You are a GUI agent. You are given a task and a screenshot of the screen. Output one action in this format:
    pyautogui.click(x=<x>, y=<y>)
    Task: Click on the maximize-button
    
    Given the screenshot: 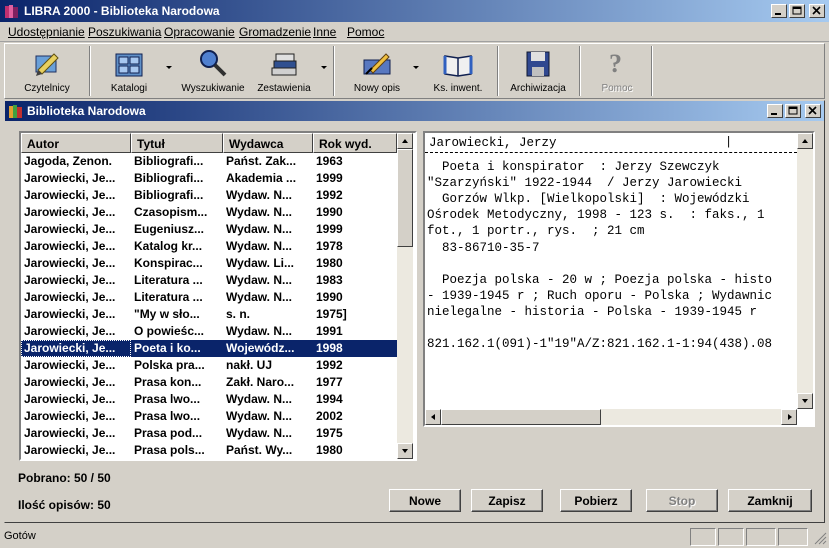 What is the action you would take?
    pyautogui.click(x=797, y=11)
    